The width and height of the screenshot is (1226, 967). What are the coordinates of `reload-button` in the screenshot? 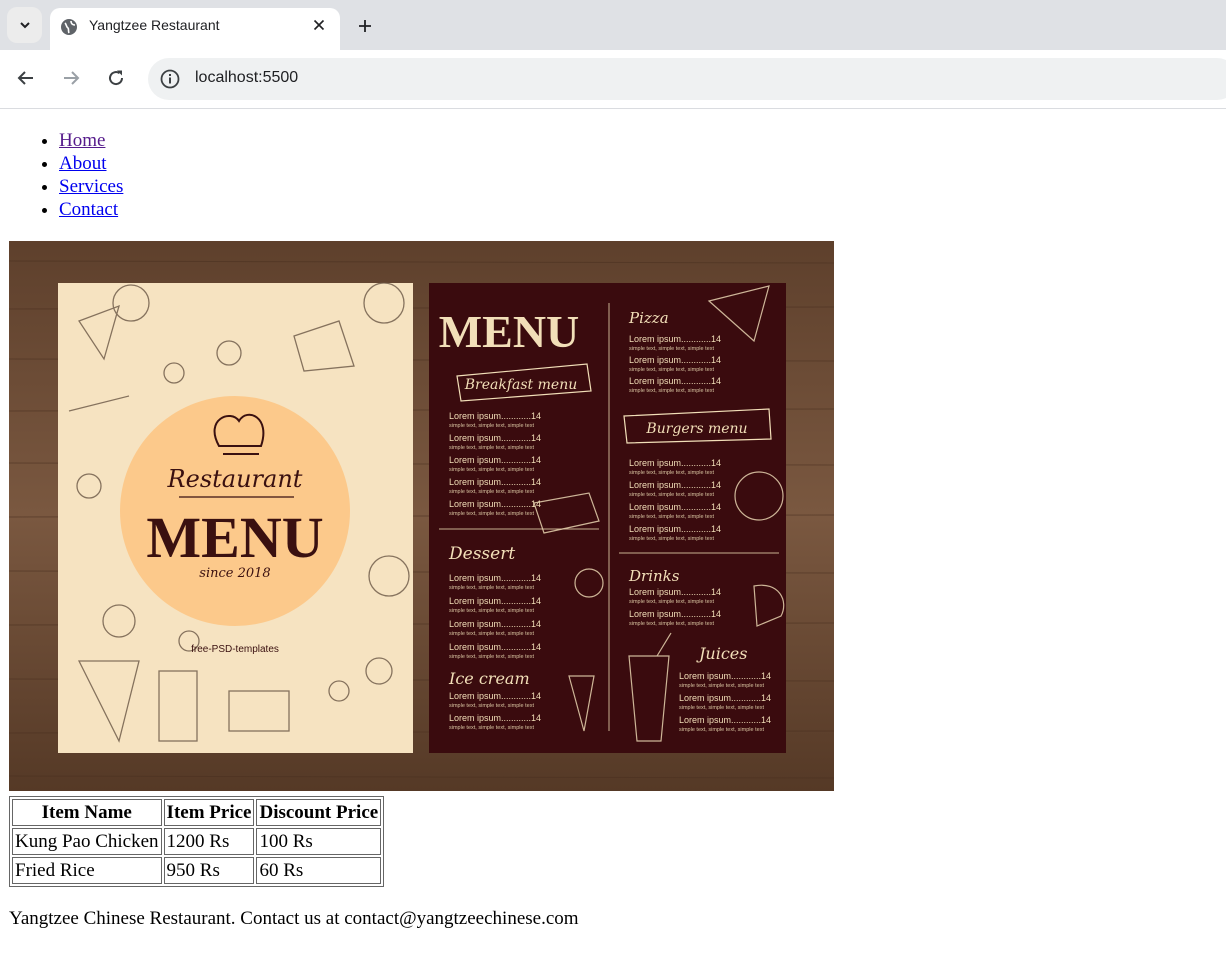 It's located at (116, 78).